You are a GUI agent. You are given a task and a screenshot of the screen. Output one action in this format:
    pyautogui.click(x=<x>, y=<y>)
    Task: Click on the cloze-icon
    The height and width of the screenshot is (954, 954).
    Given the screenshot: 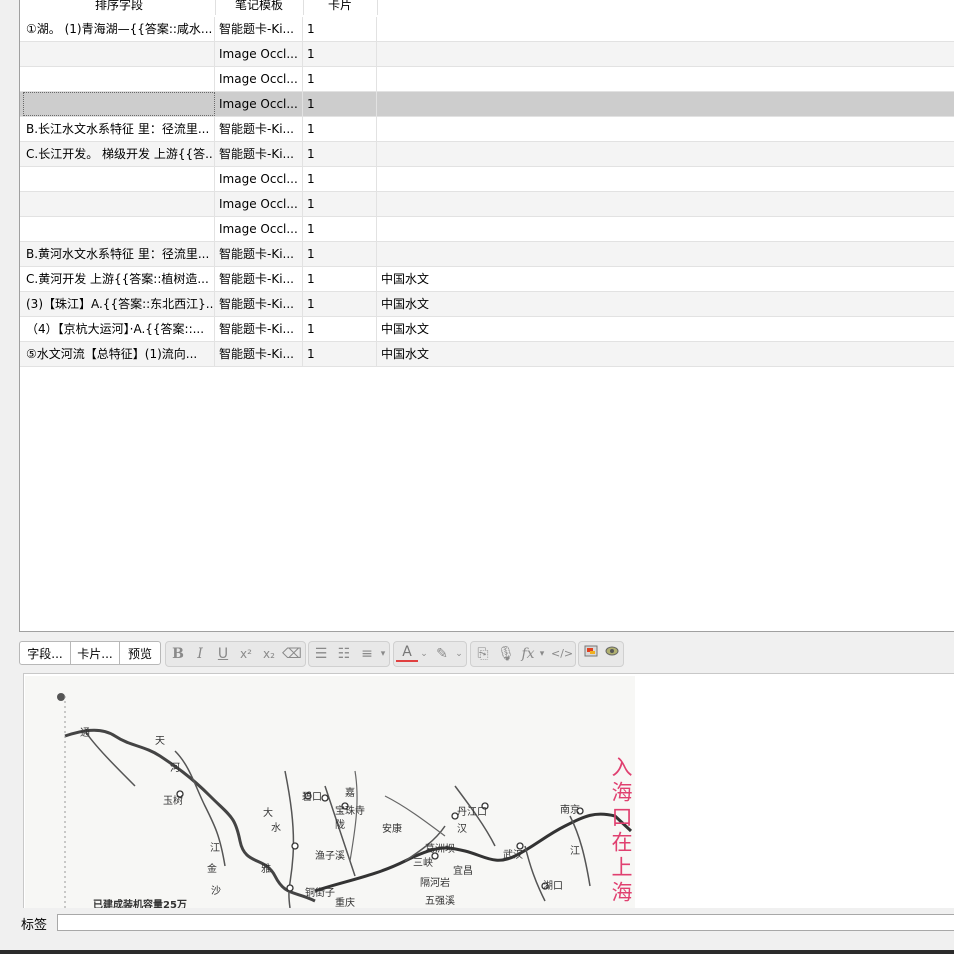 What is the action you would take?
    pyautogui.click(x=612, y=654)
    